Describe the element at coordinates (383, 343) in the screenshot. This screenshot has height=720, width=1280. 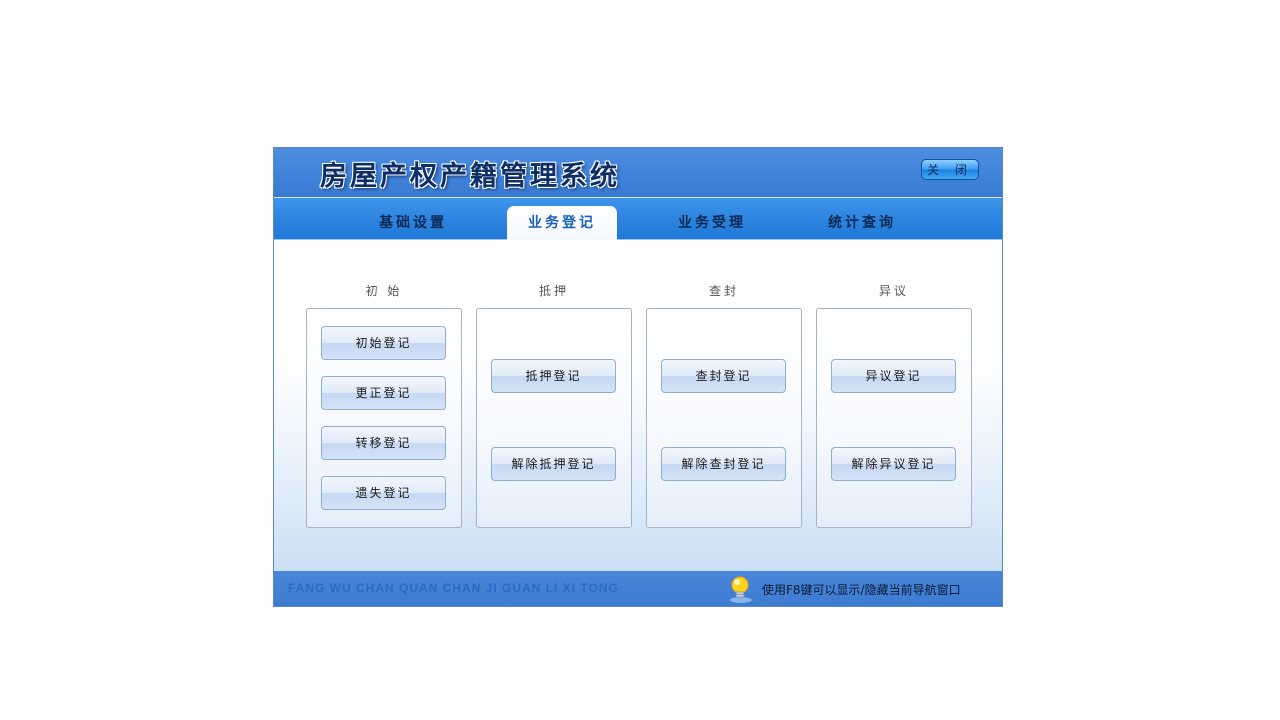
I see `initial-registration-button: 初始登记` at that location.